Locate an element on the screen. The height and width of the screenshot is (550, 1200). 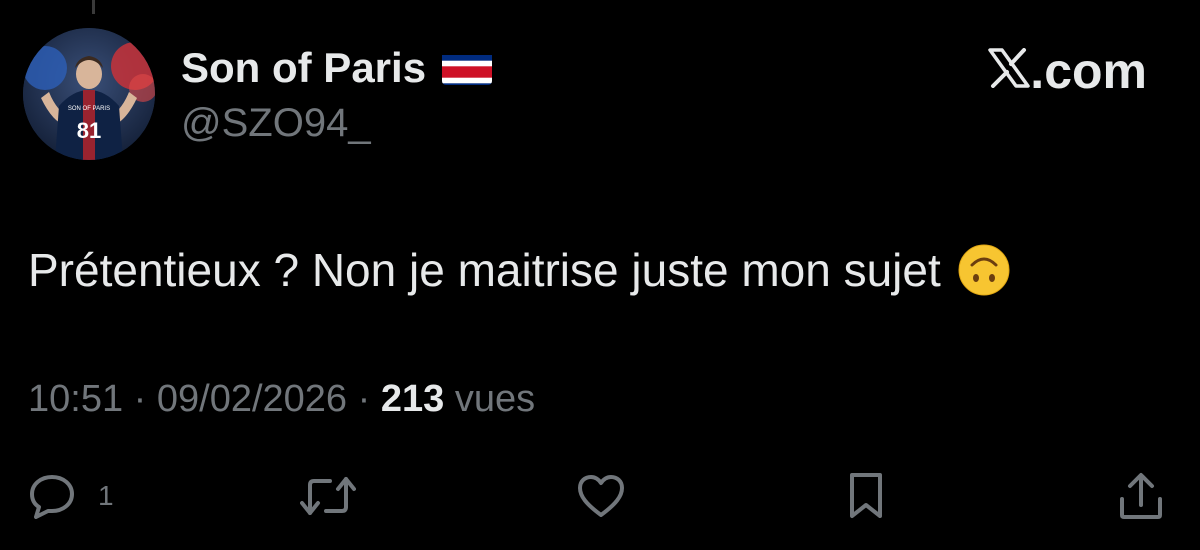
brand-label: .com is located at coordinates (1088, 71).